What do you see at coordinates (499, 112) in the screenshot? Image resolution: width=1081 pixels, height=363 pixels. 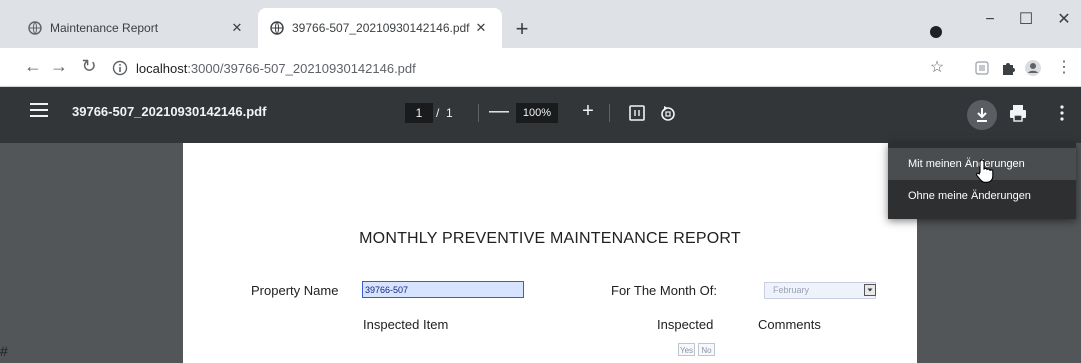 I see `zoom-out-button: —` at bounding box center [499, 112].